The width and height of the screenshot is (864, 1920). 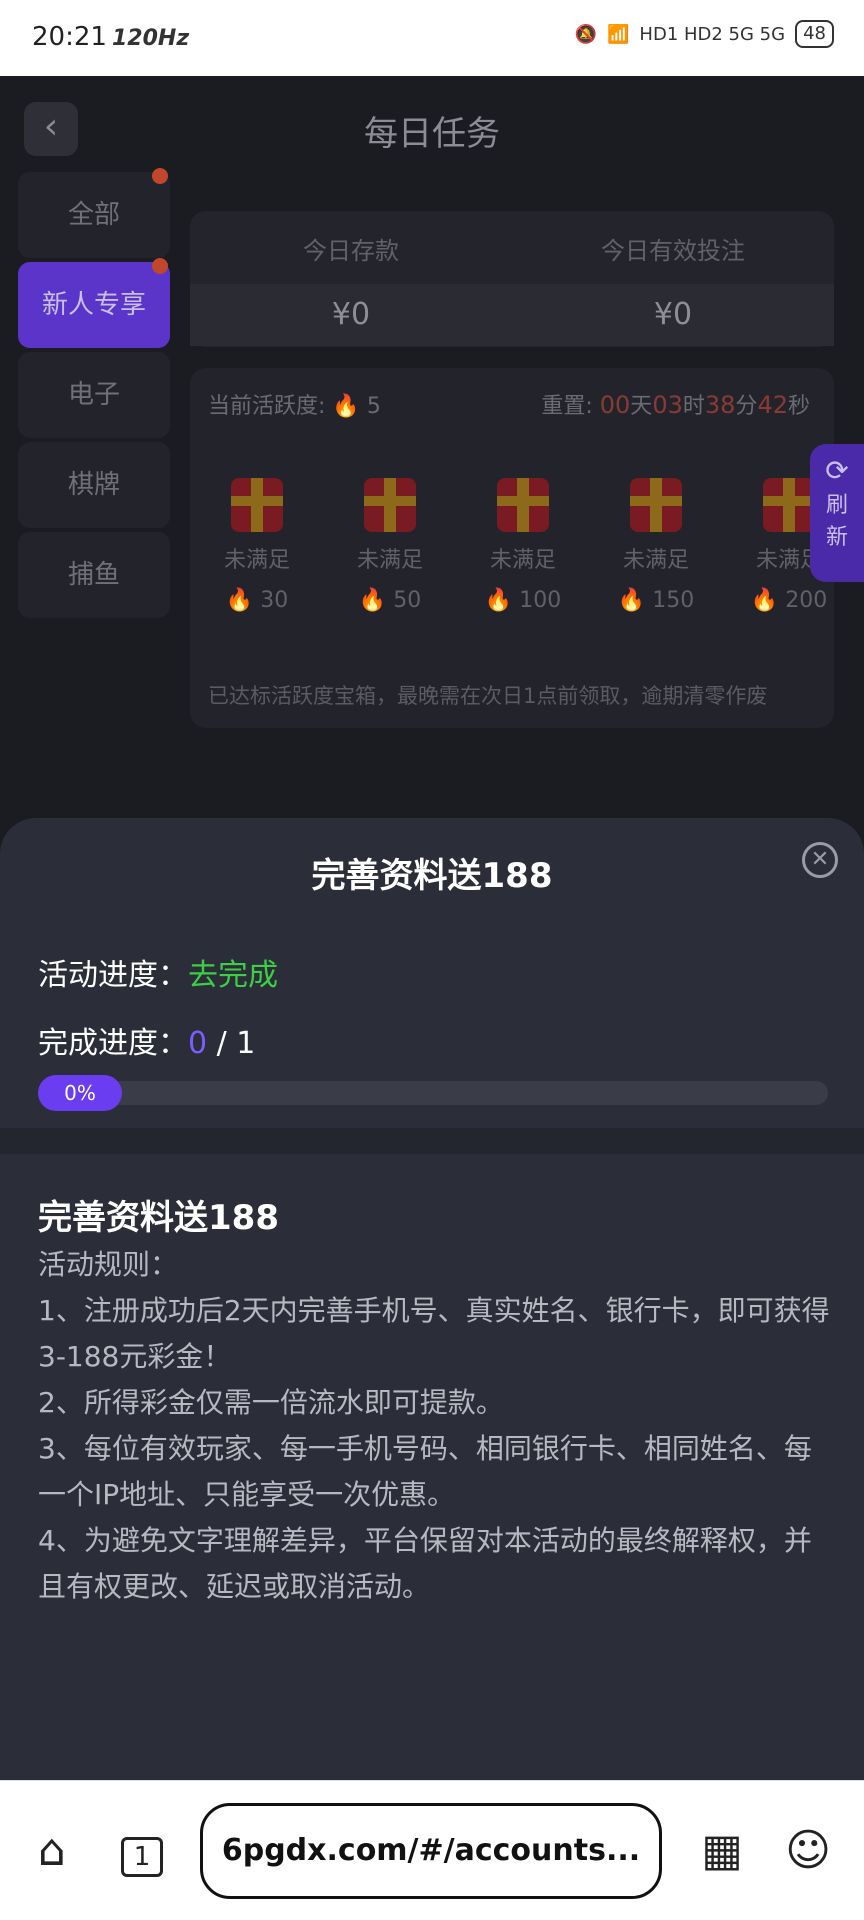 I want to click on chest-points-value: 30, so click(x=274, y=600).